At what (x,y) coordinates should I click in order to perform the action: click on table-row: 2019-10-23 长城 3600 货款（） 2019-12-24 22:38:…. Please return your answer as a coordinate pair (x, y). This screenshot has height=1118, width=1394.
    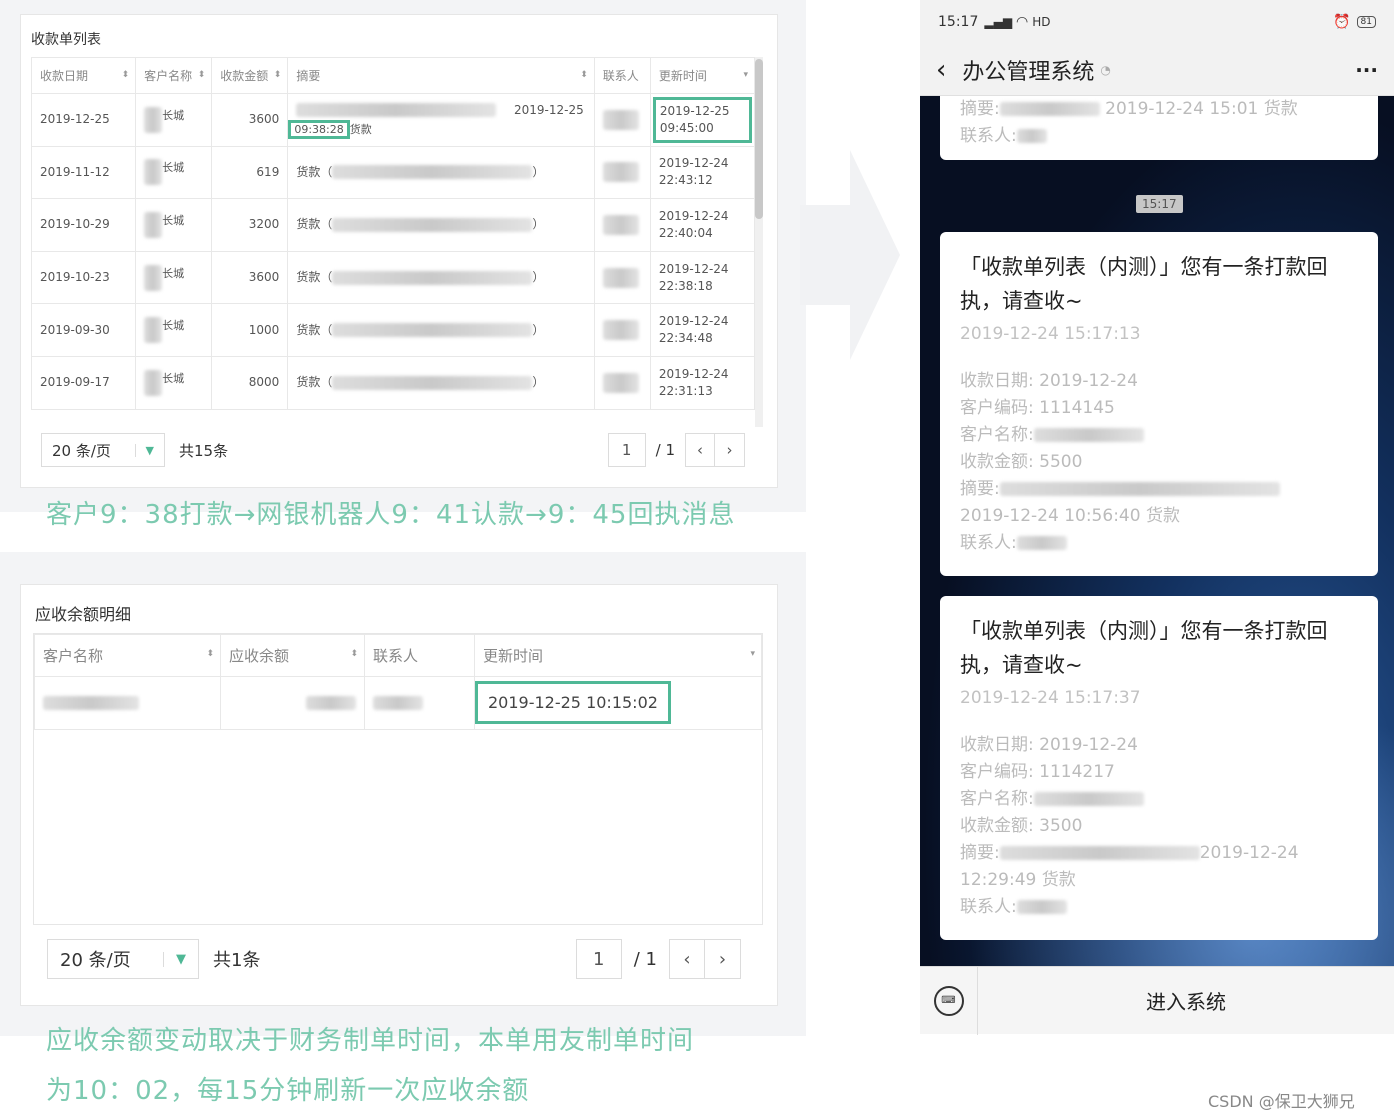
    Looking at the image, I should click on (393, 277).